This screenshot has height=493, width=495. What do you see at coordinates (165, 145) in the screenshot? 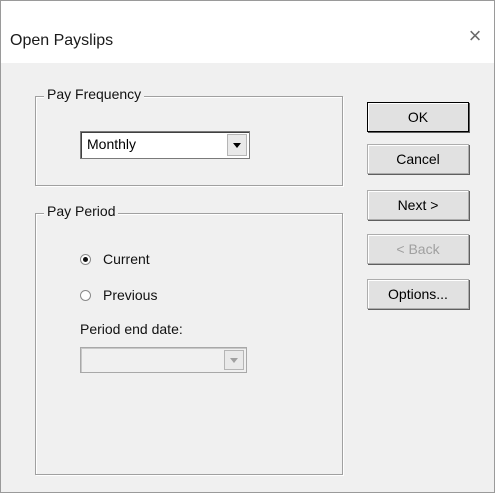
I see `pay-frequency-select: Monthly` at bounding box center [165, 145].